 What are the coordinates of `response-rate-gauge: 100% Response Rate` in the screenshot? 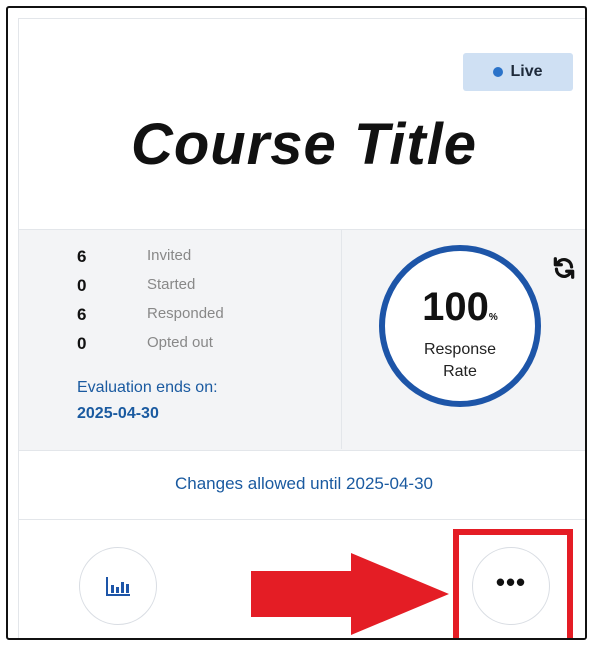 It's located at (460, 326).